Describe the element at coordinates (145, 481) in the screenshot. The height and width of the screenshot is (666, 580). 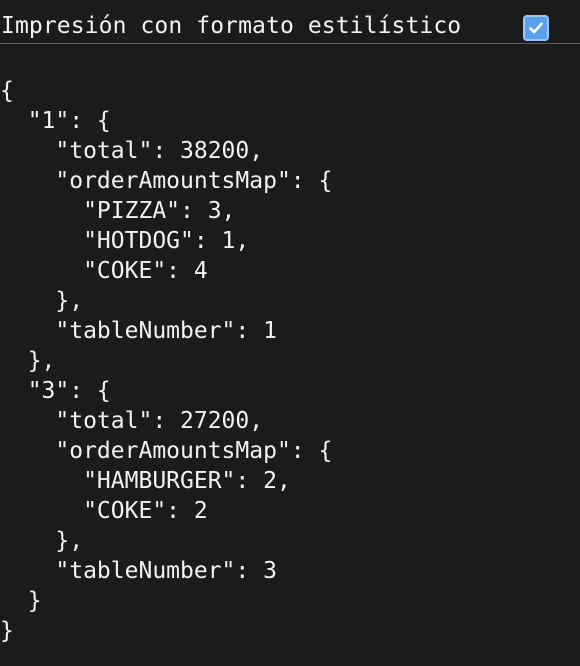
I see `json-line: "HAMBURGER": 2,` at that location.